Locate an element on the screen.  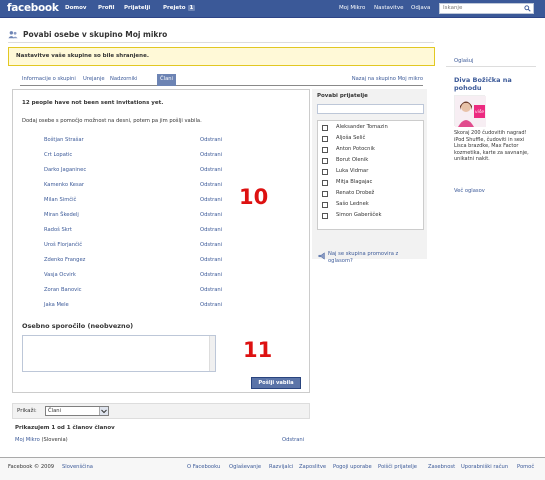
members-count: Prikazujem 1 od 1 članov članov is located at coordinates (65, 428).